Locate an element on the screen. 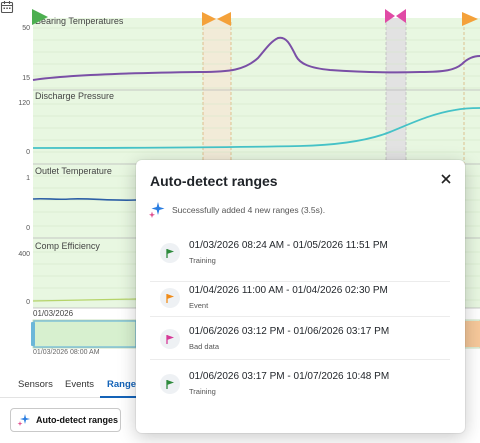  training-flag-marker is located at coordinates (40, 17).